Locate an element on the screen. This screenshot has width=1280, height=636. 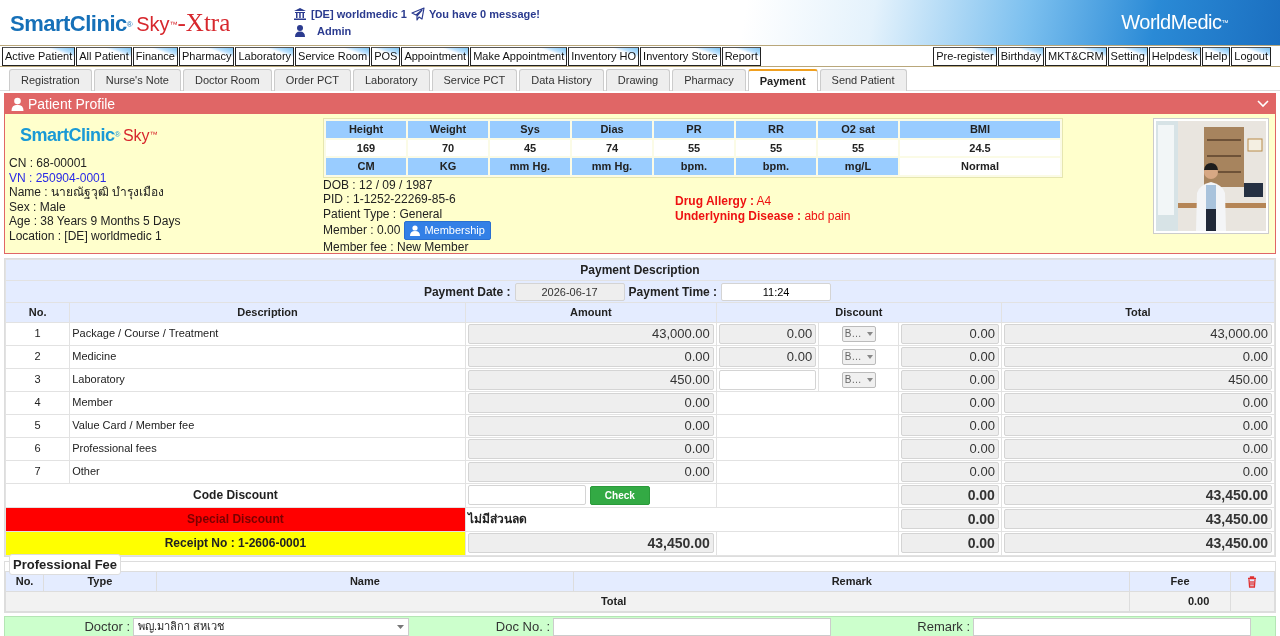
total-field: 43,000.00 is located at coordinates (1137, 333).